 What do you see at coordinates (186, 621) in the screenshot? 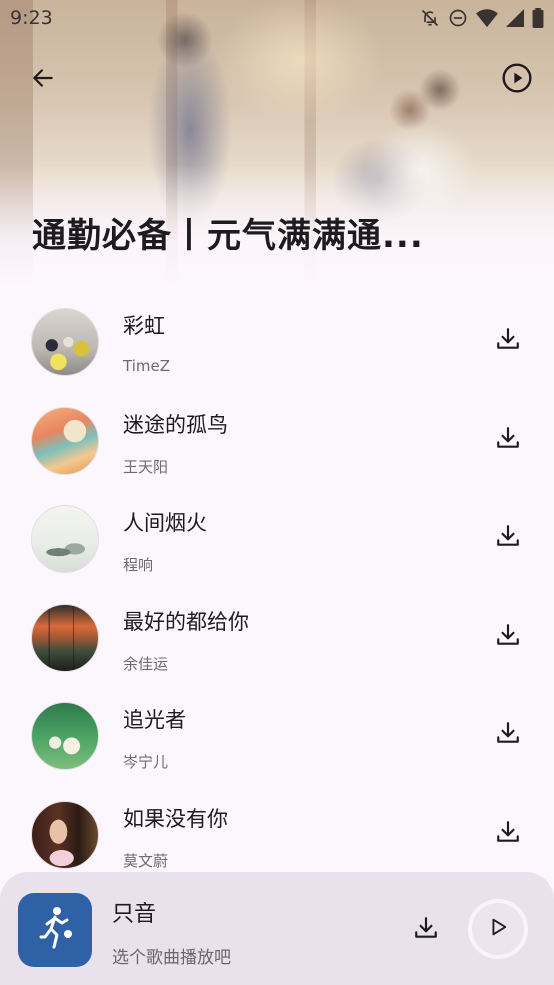
I see `song-title: 最好的都给你` at bounding box center [186, 621].